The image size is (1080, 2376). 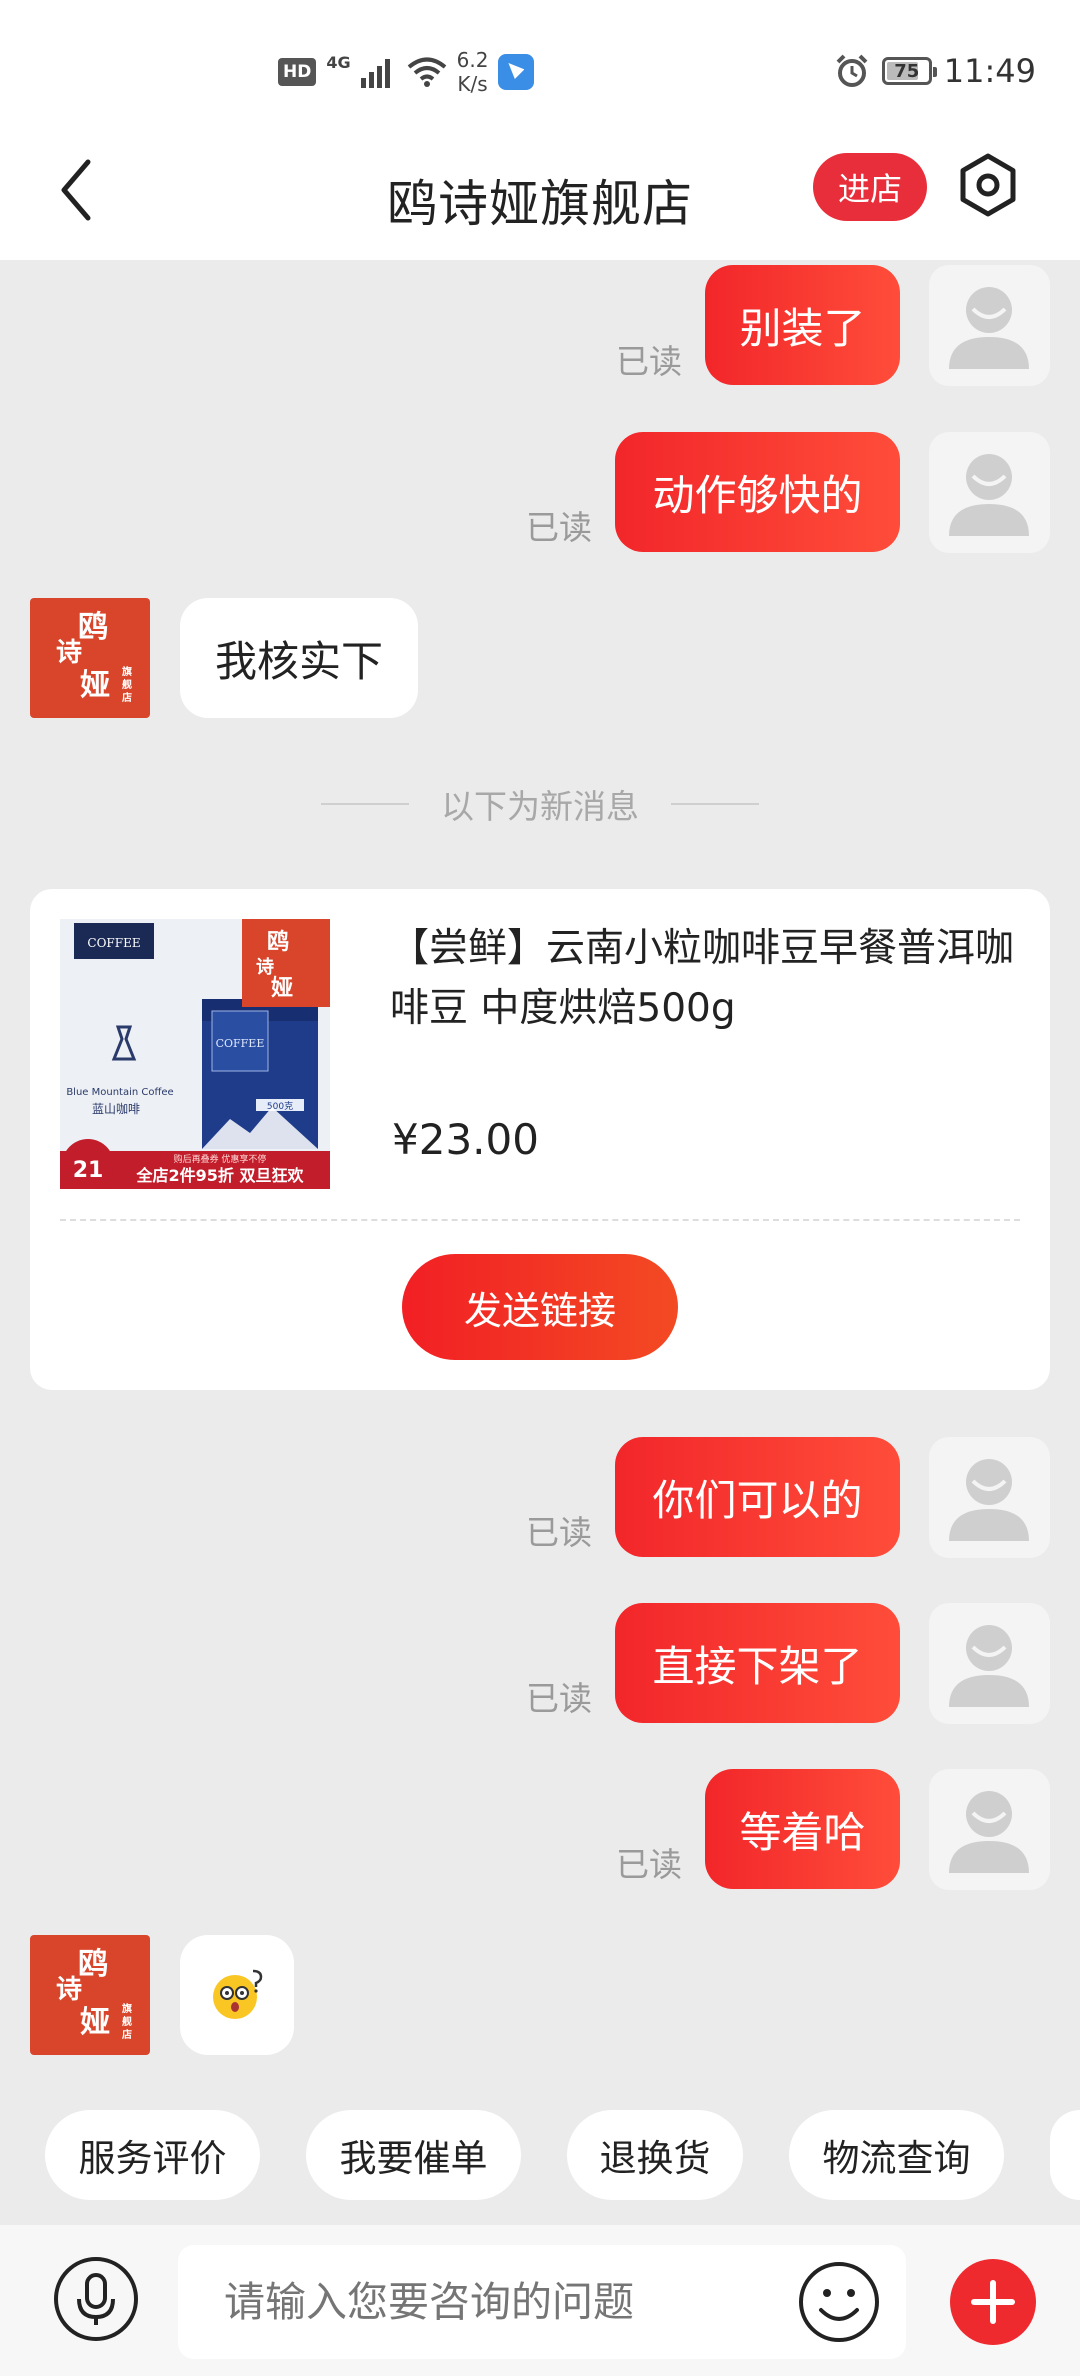 I want to click on svg-text: Blue Mountain Coffee, so click(x=119, y=1092).